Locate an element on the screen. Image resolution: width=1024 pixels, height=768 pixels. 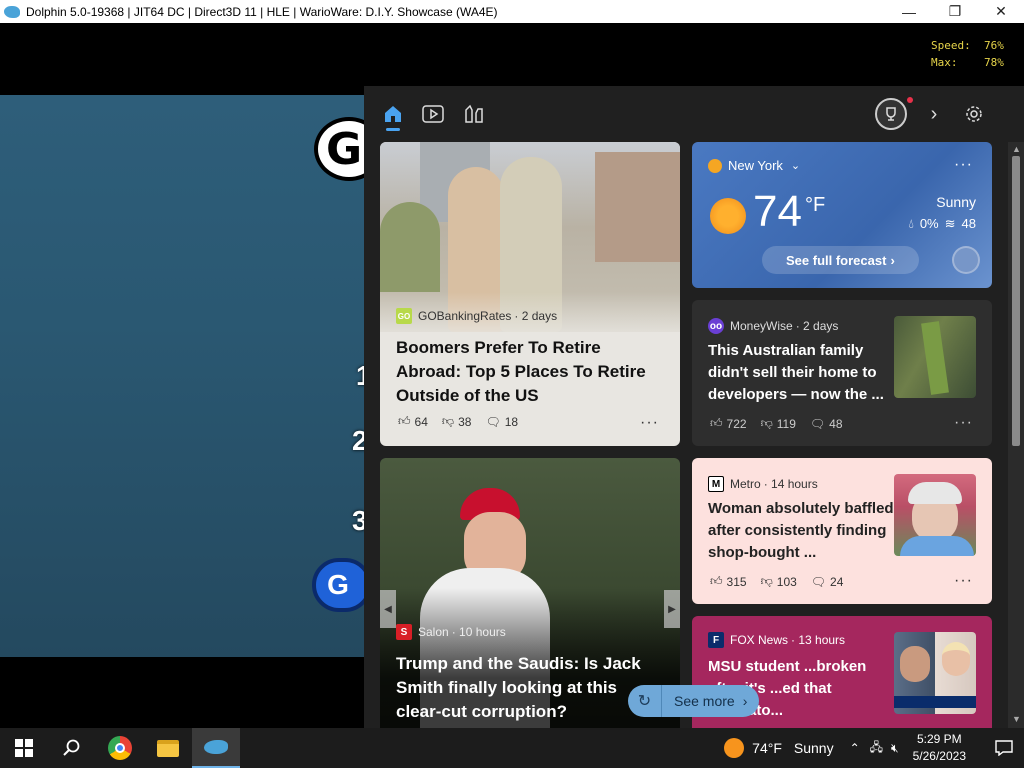
chevron-down-icon: ⌄ is located at coordinates (795, 166).